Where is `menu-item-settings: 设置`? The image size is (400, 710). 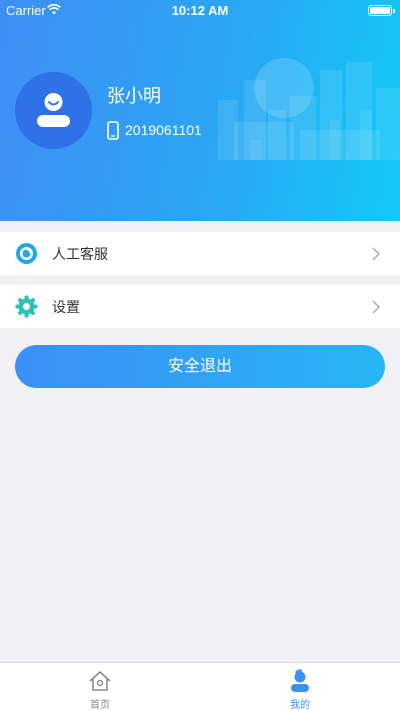 menu-item-settings: 设置 is located at coordinates (200, 306).